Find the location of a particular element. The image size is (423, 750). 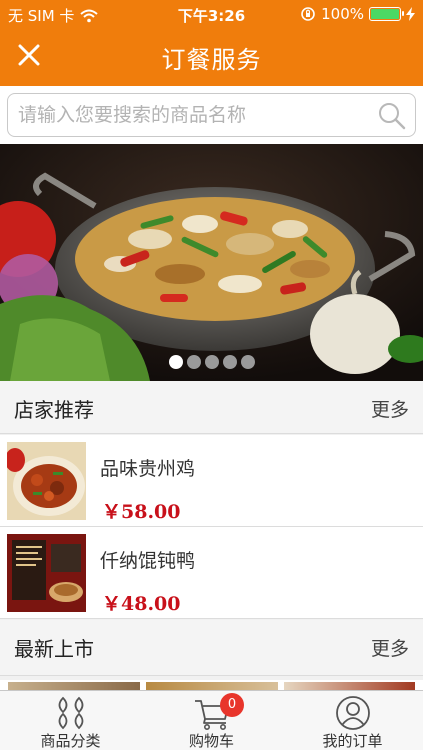

grid-icon is located at coordinates (70, 713).